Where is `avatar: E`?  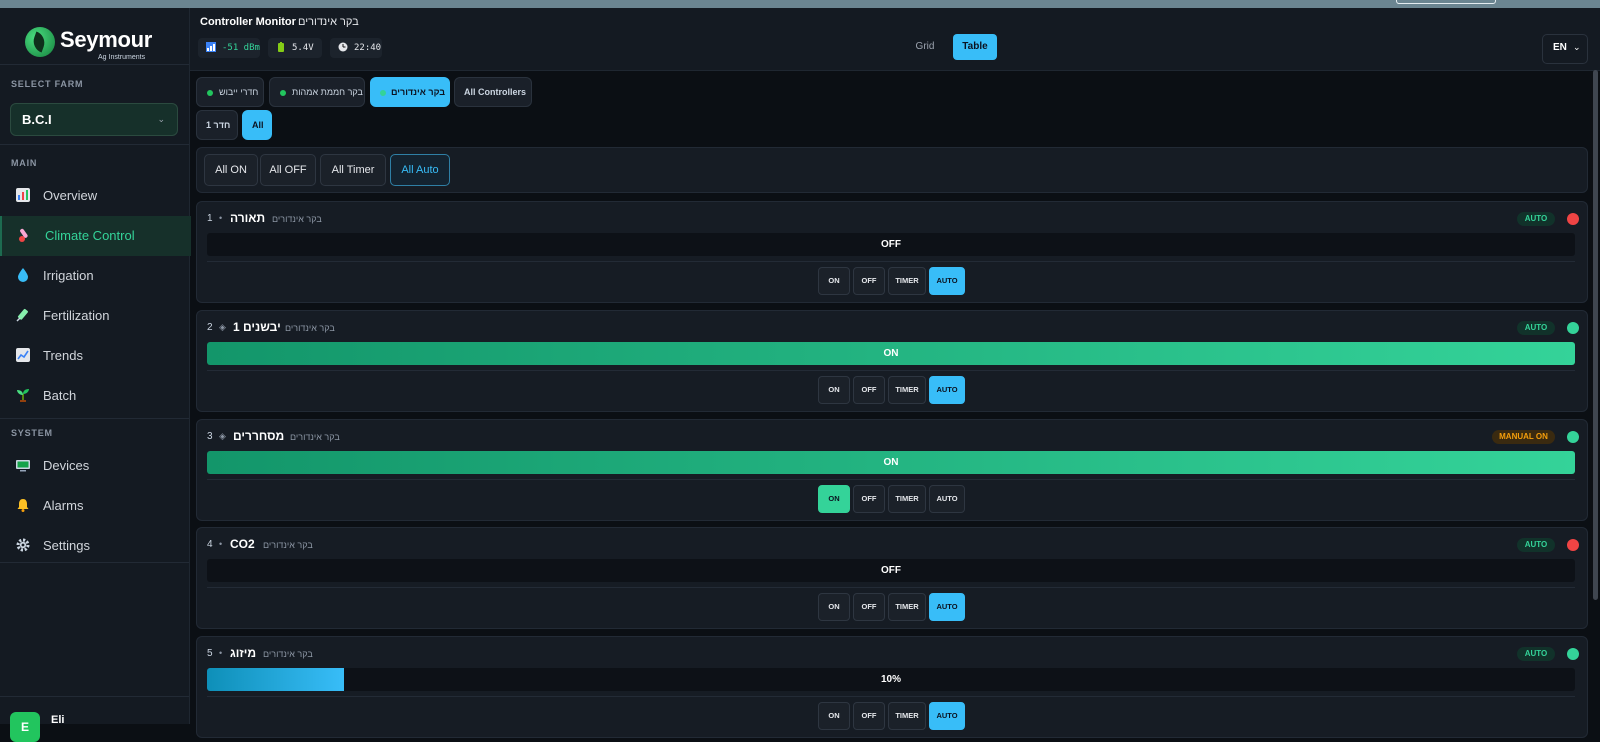 avatar: E is located at coordinates (25, 727).